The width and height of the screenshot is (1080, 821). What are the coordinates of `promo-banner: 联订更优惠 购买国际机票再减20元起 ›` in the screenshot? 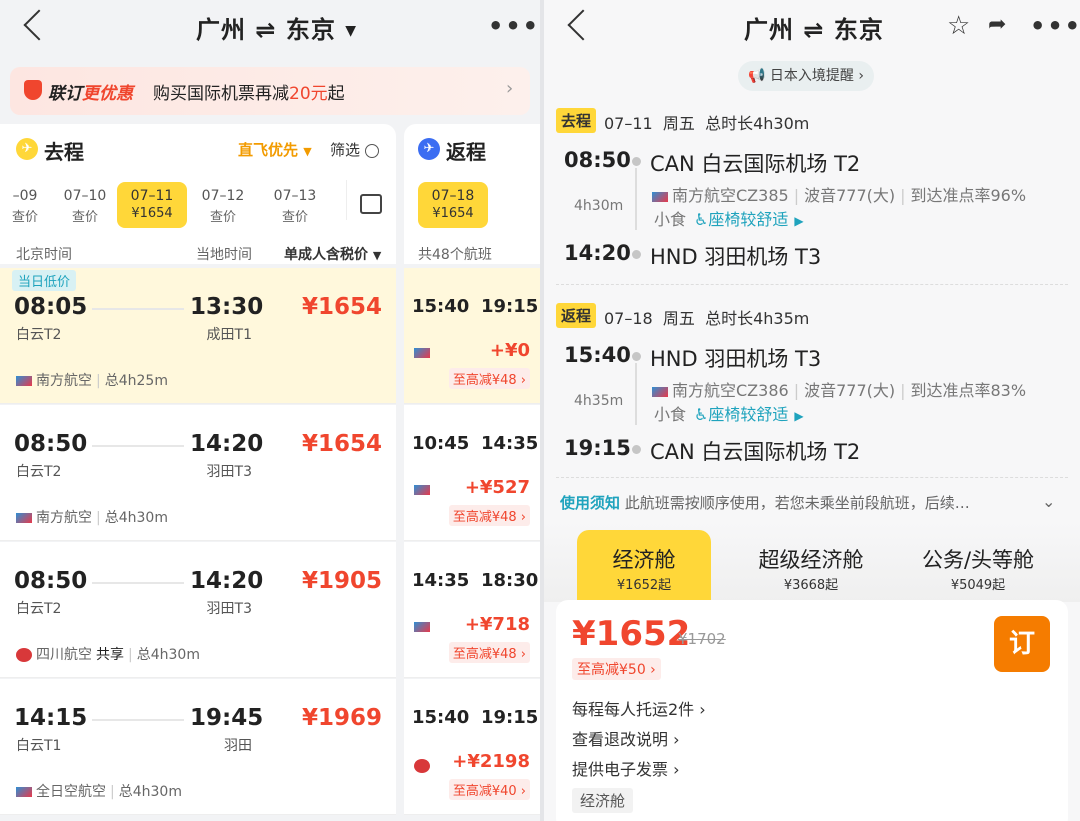 It's located at (270, 91).